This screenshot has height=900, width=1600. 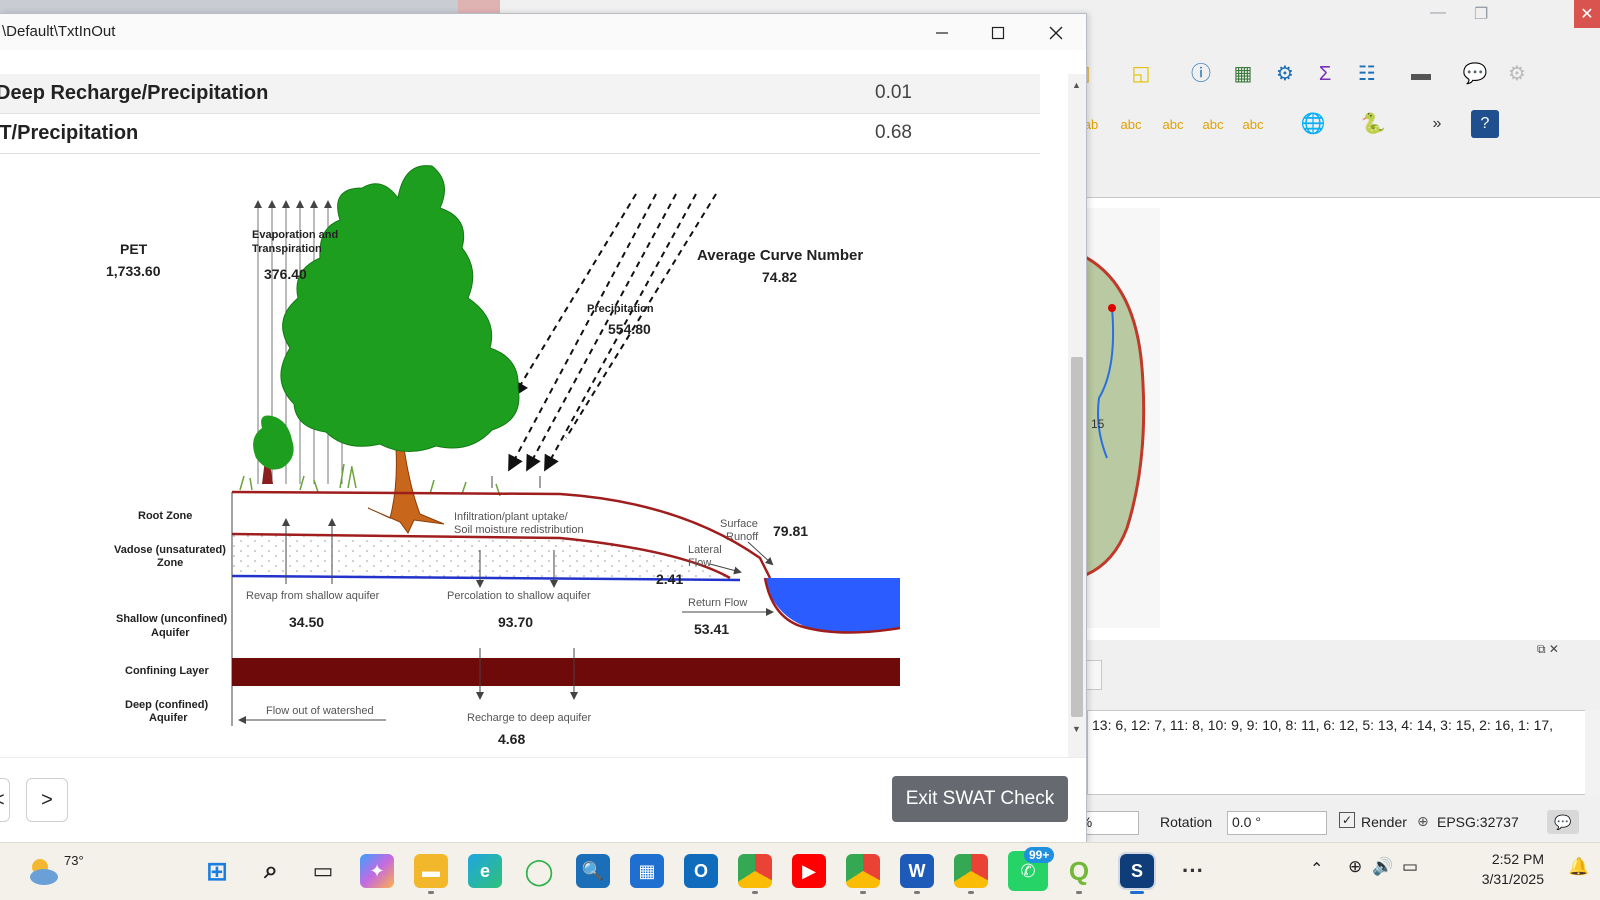 I want to click on label-tool-2-icon: abc, so click(x=1131, y=124).